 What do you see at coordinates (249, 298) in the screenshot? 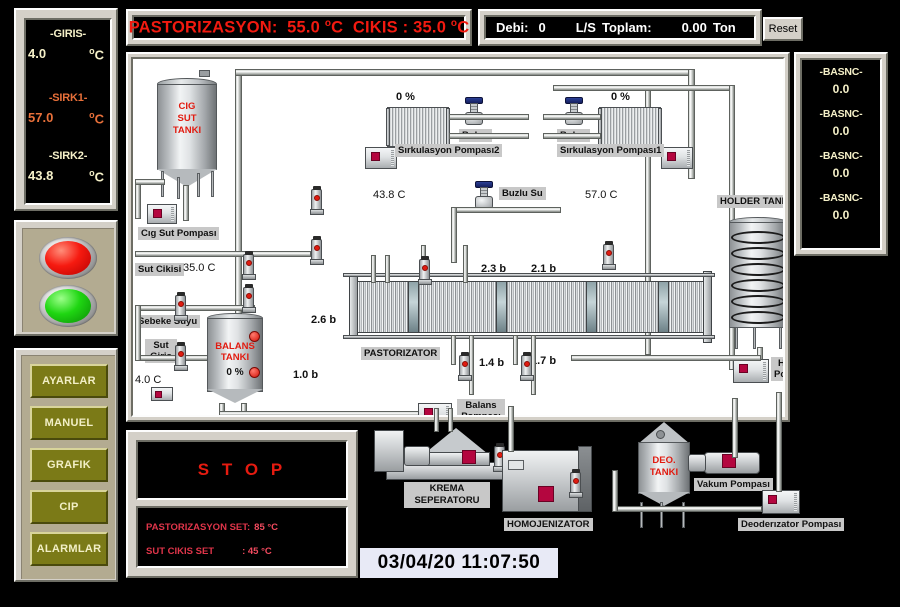
I see `valve-mid-left` at bounding box center [249, 298].